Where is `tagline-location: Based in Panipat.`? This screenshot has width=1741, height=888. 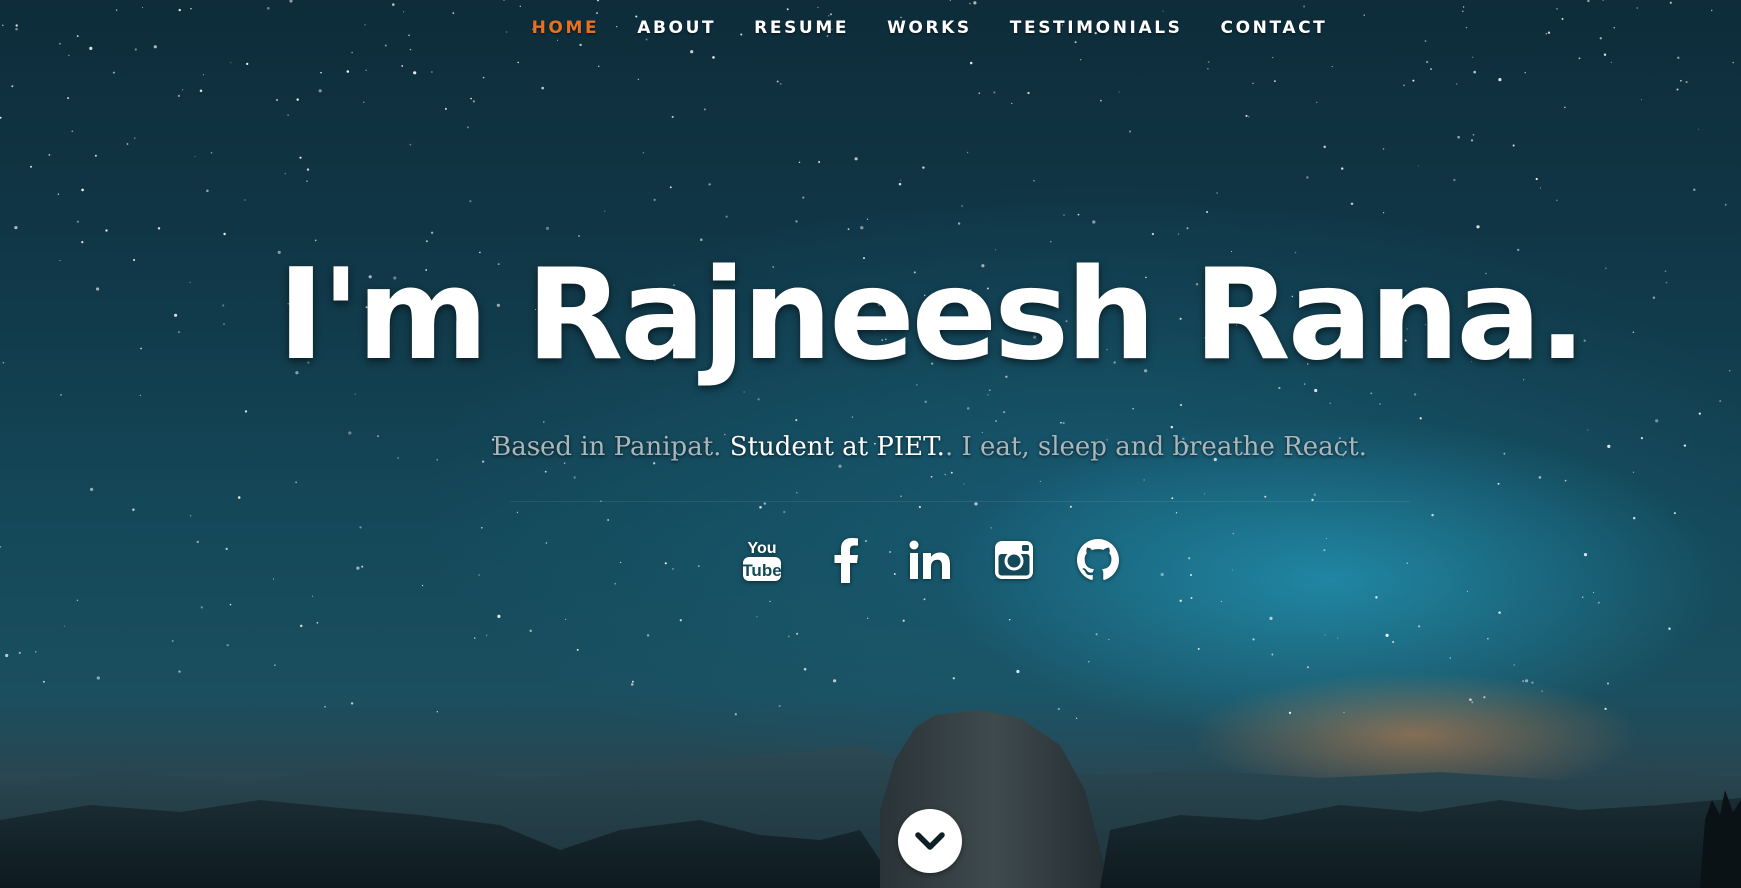
tagline-location: Based in Panipat. is located at coordinates (611, 447).